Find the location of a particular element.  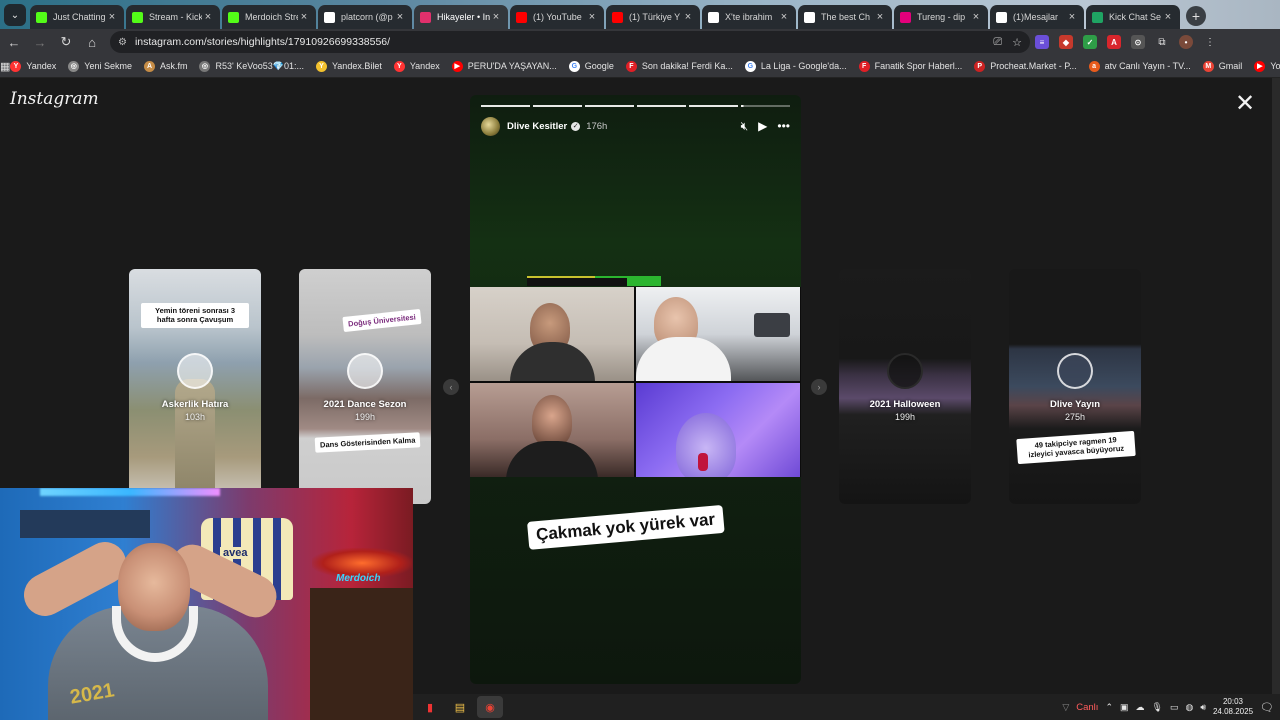

extension-abp-icon: A is located at coordinates (1114, 42).